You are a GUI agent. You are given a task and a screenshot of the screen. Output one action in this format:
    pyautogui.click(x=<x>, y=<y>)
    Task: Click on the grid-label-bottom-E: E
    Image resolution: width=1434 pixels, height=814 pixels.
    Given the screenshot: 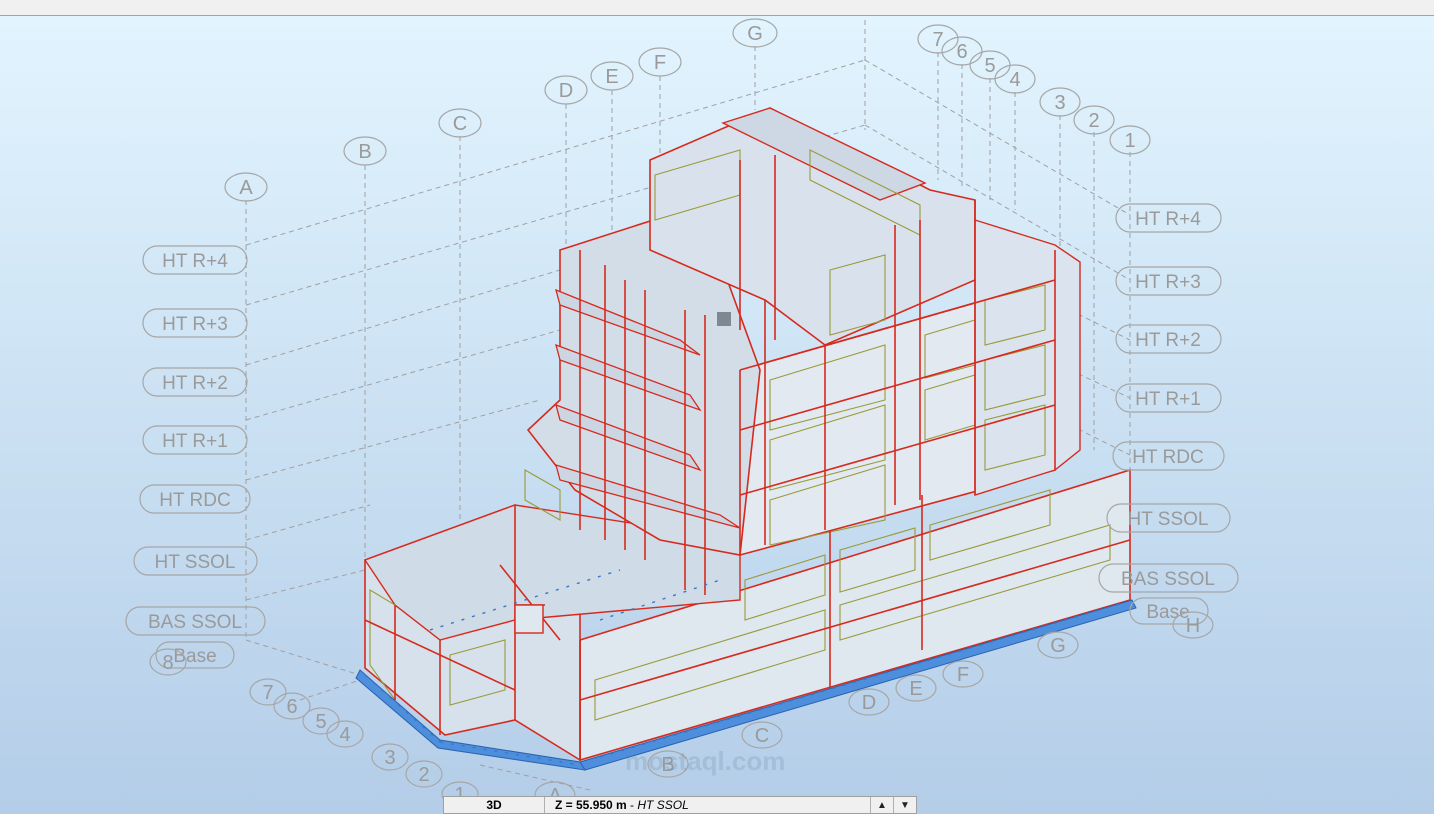 What is the action you would take?
    pyautogui.click(x=915, y=689)
    